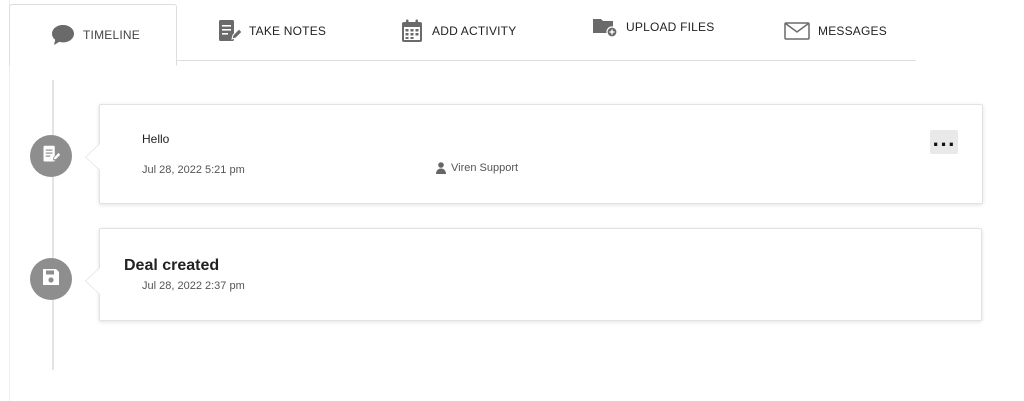 The image size is (1024, 401). I want to click on save-icon, so click(51, 279).